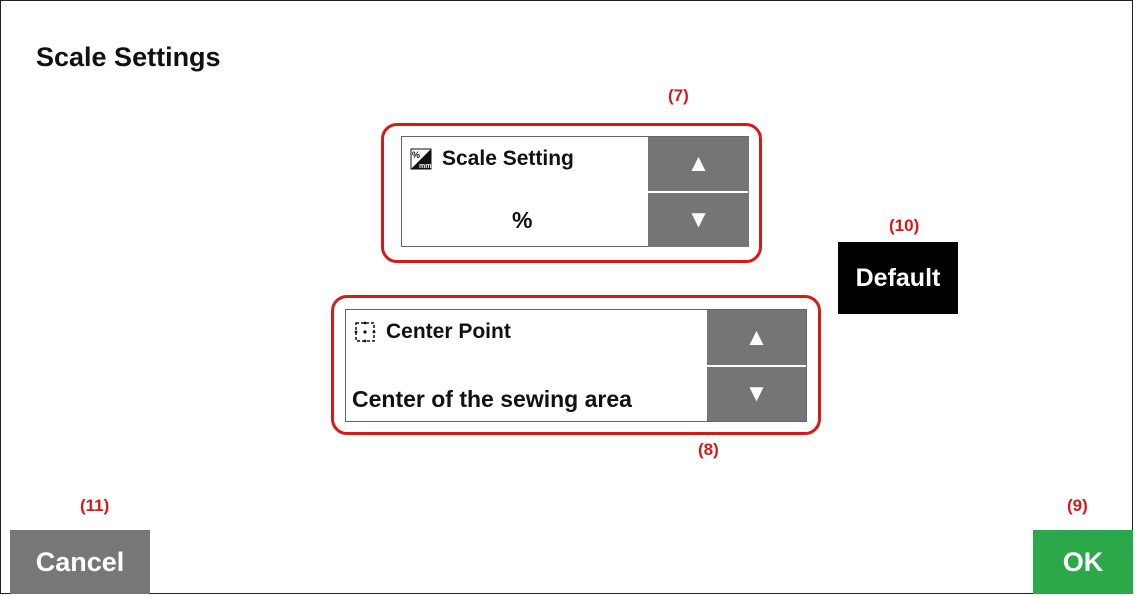  Describe the element at coordinates (575, 191) in the screenshot. I see `scale-setting-panel: % mm Scale Setting % ▲ ▼` at that location.